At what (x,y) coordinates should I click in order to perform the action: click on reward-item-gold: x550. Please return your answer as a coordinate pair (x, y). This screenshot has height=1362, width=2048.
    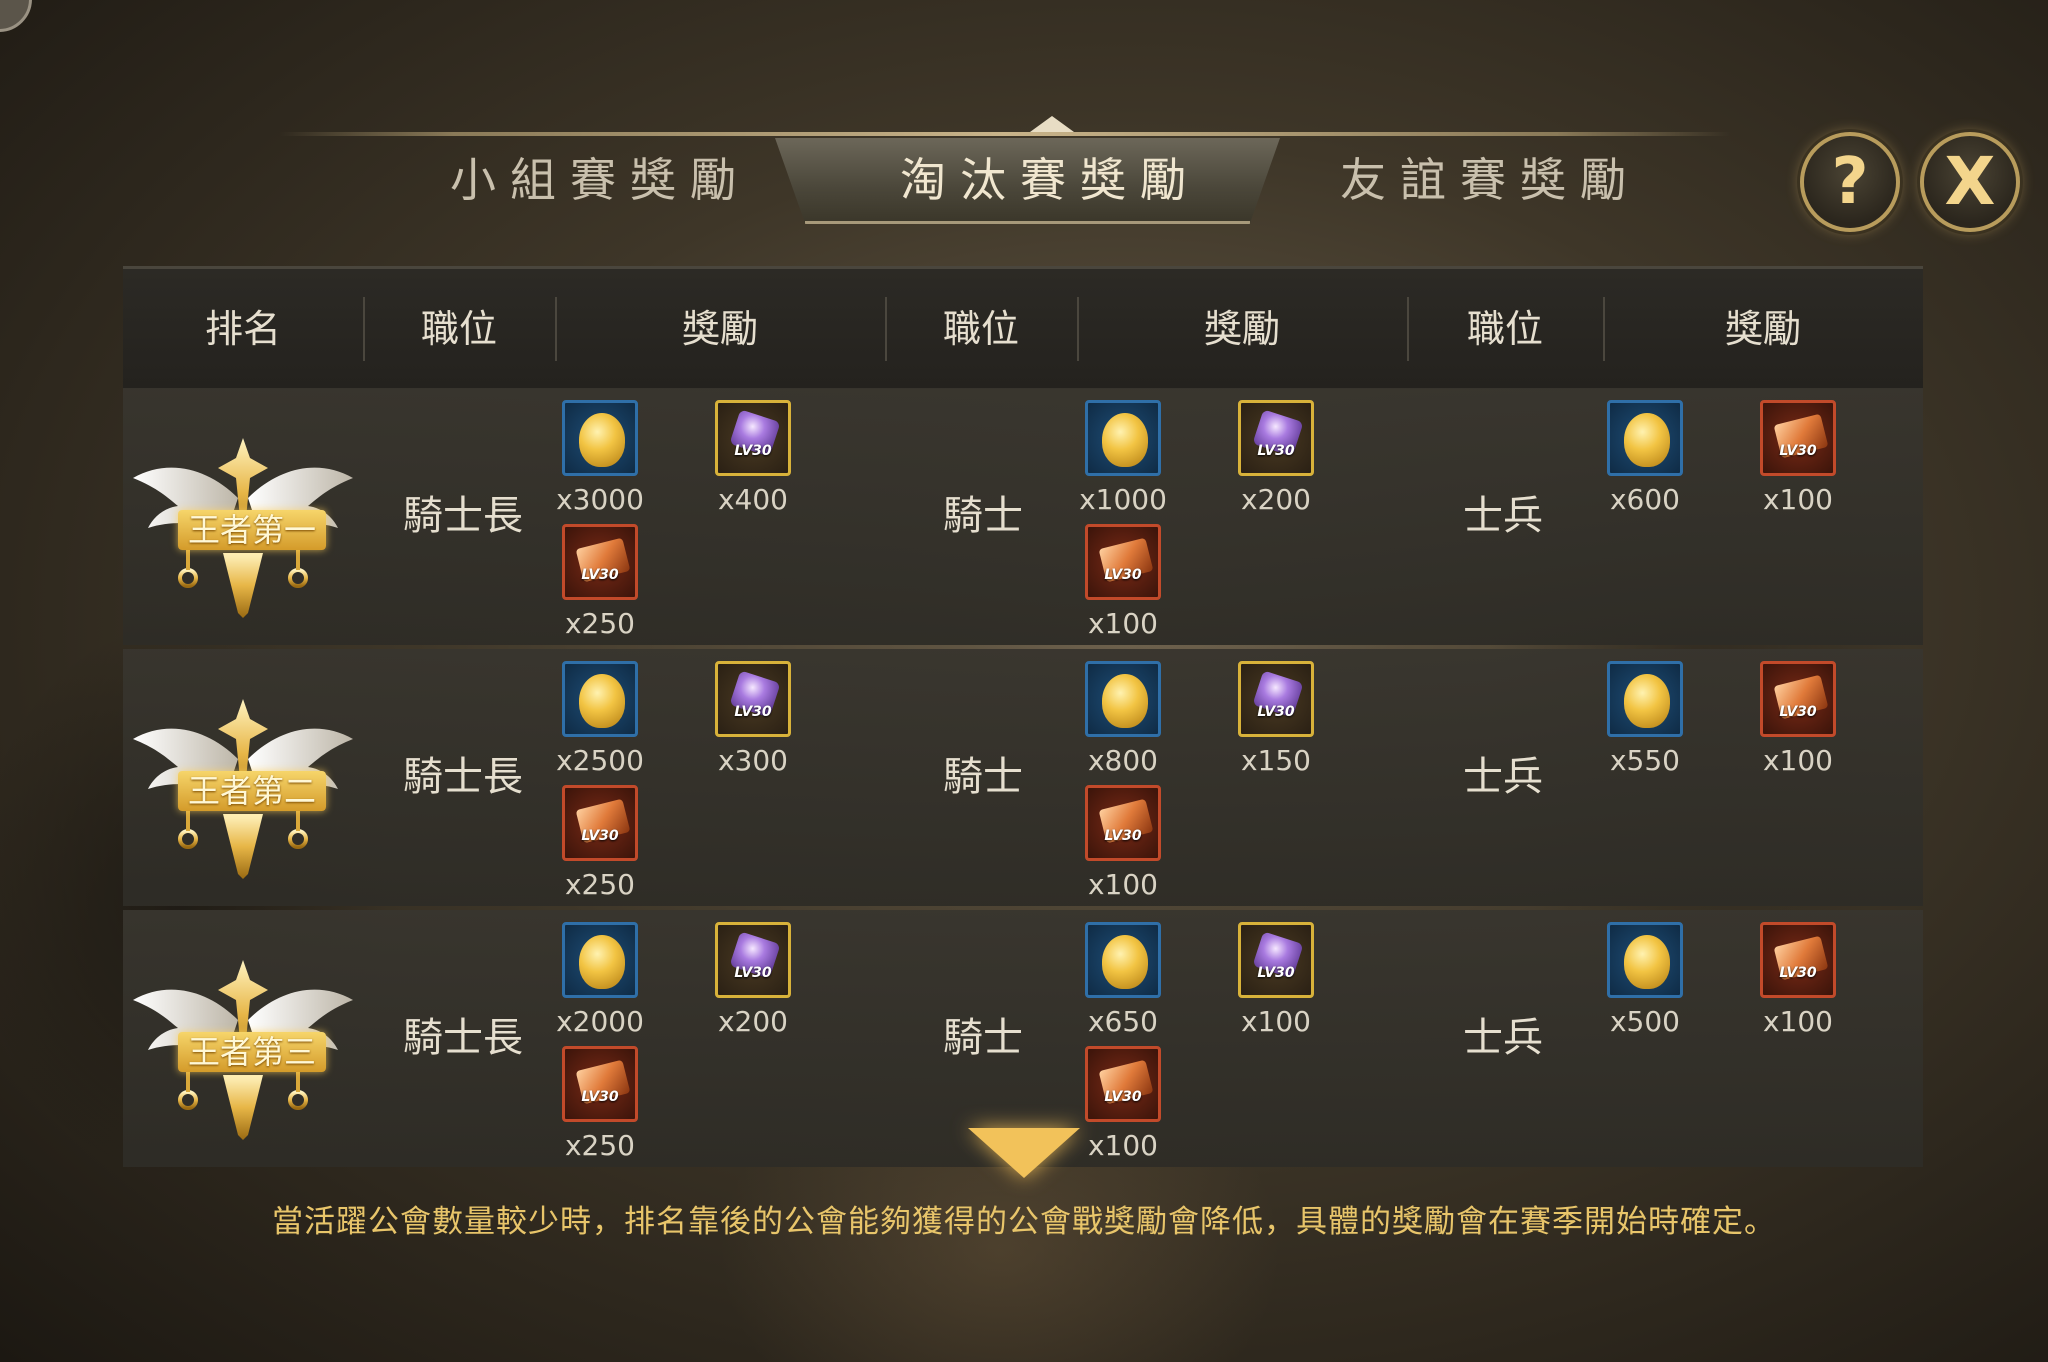
    Looking at the image, I should click on (1645, 719).